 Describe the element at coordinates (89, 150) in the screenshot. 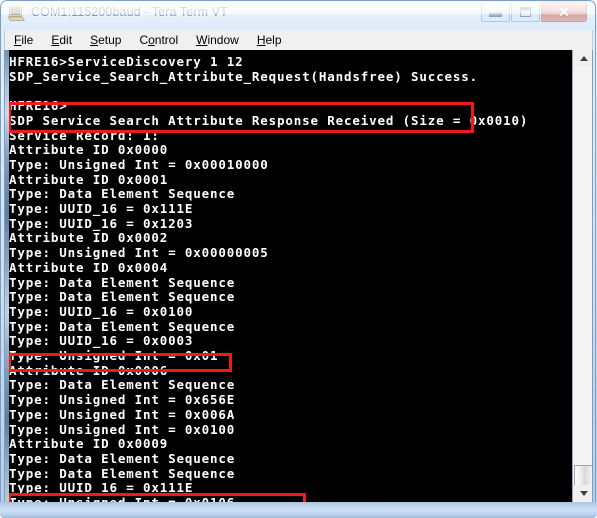

I see `terminal-line: Attribute ID 0x0000` at that location.